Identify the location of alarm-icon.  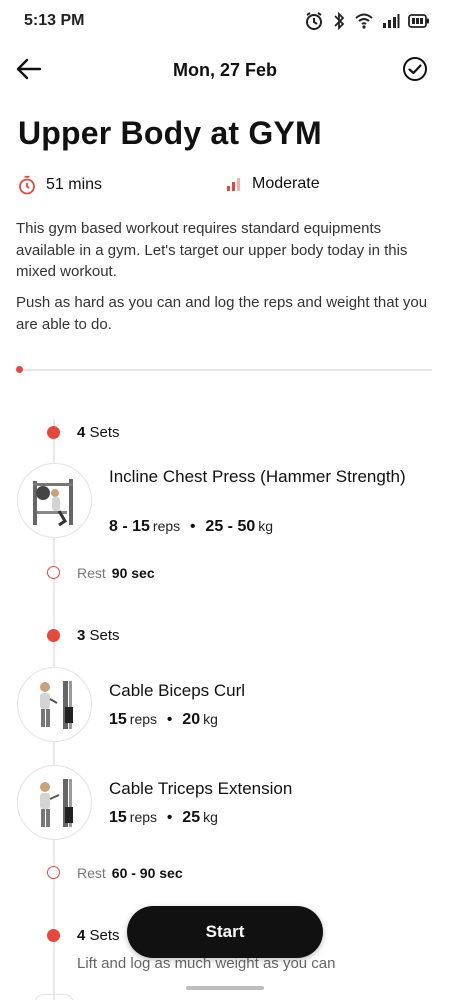
(314, 21).